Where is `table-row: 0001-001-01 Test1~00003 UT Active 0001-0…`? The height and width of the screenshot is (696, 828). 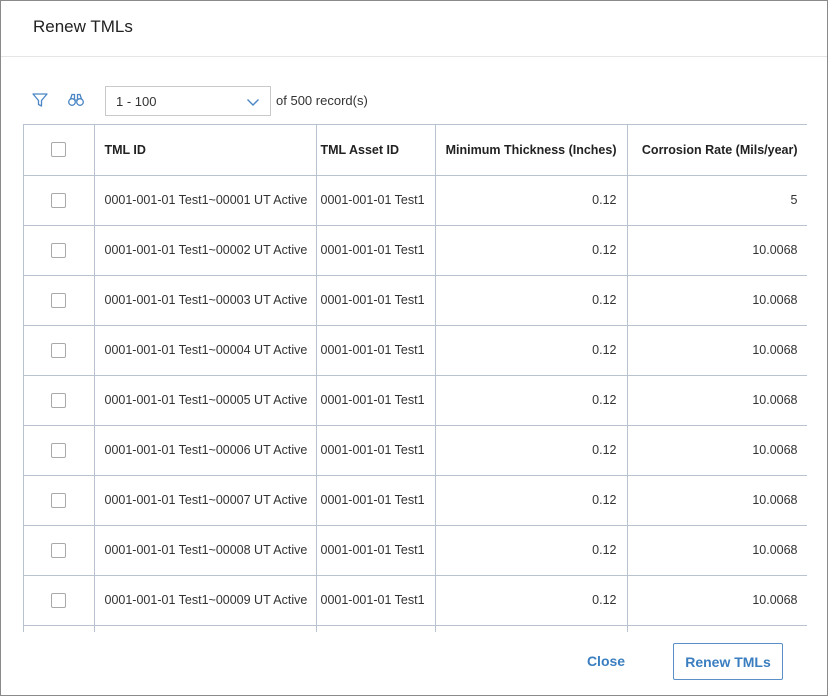 table-row: 0001-001-01 Test1~00003 UT Active 0001-0… is located at coordinates (415, 300).